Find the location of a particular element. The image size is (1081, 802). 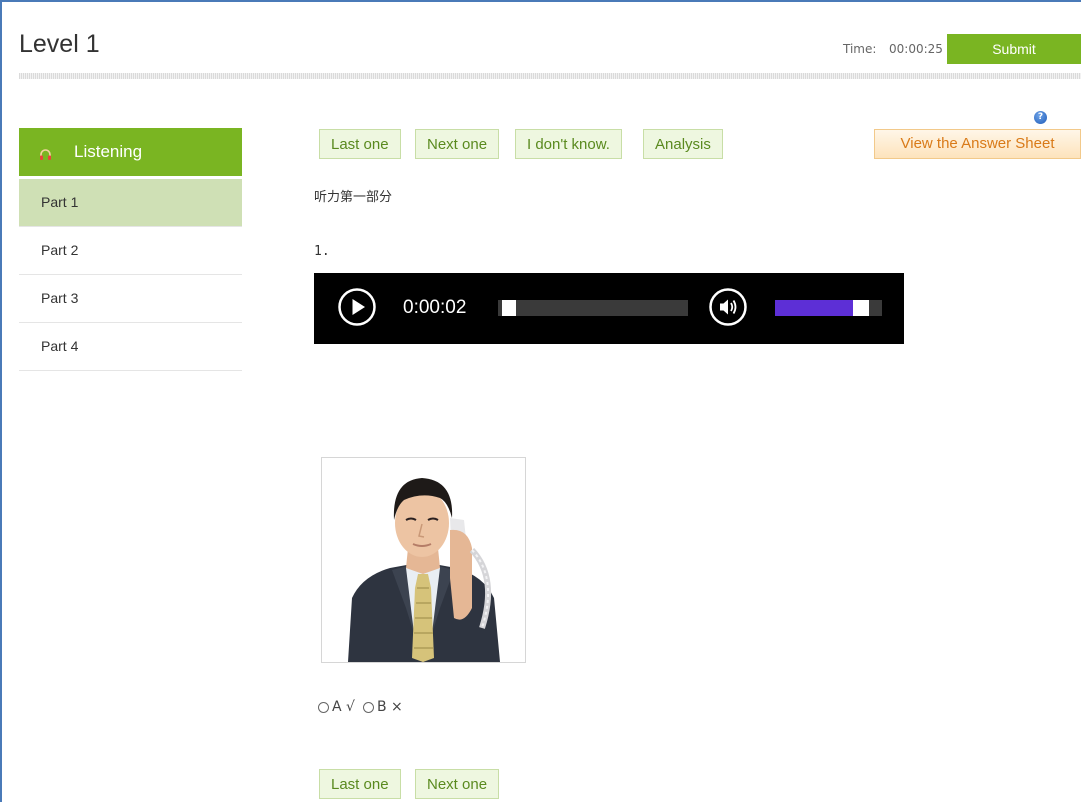

sidebar-item-part-1: Part 1 is located at coordinates (130, 203).